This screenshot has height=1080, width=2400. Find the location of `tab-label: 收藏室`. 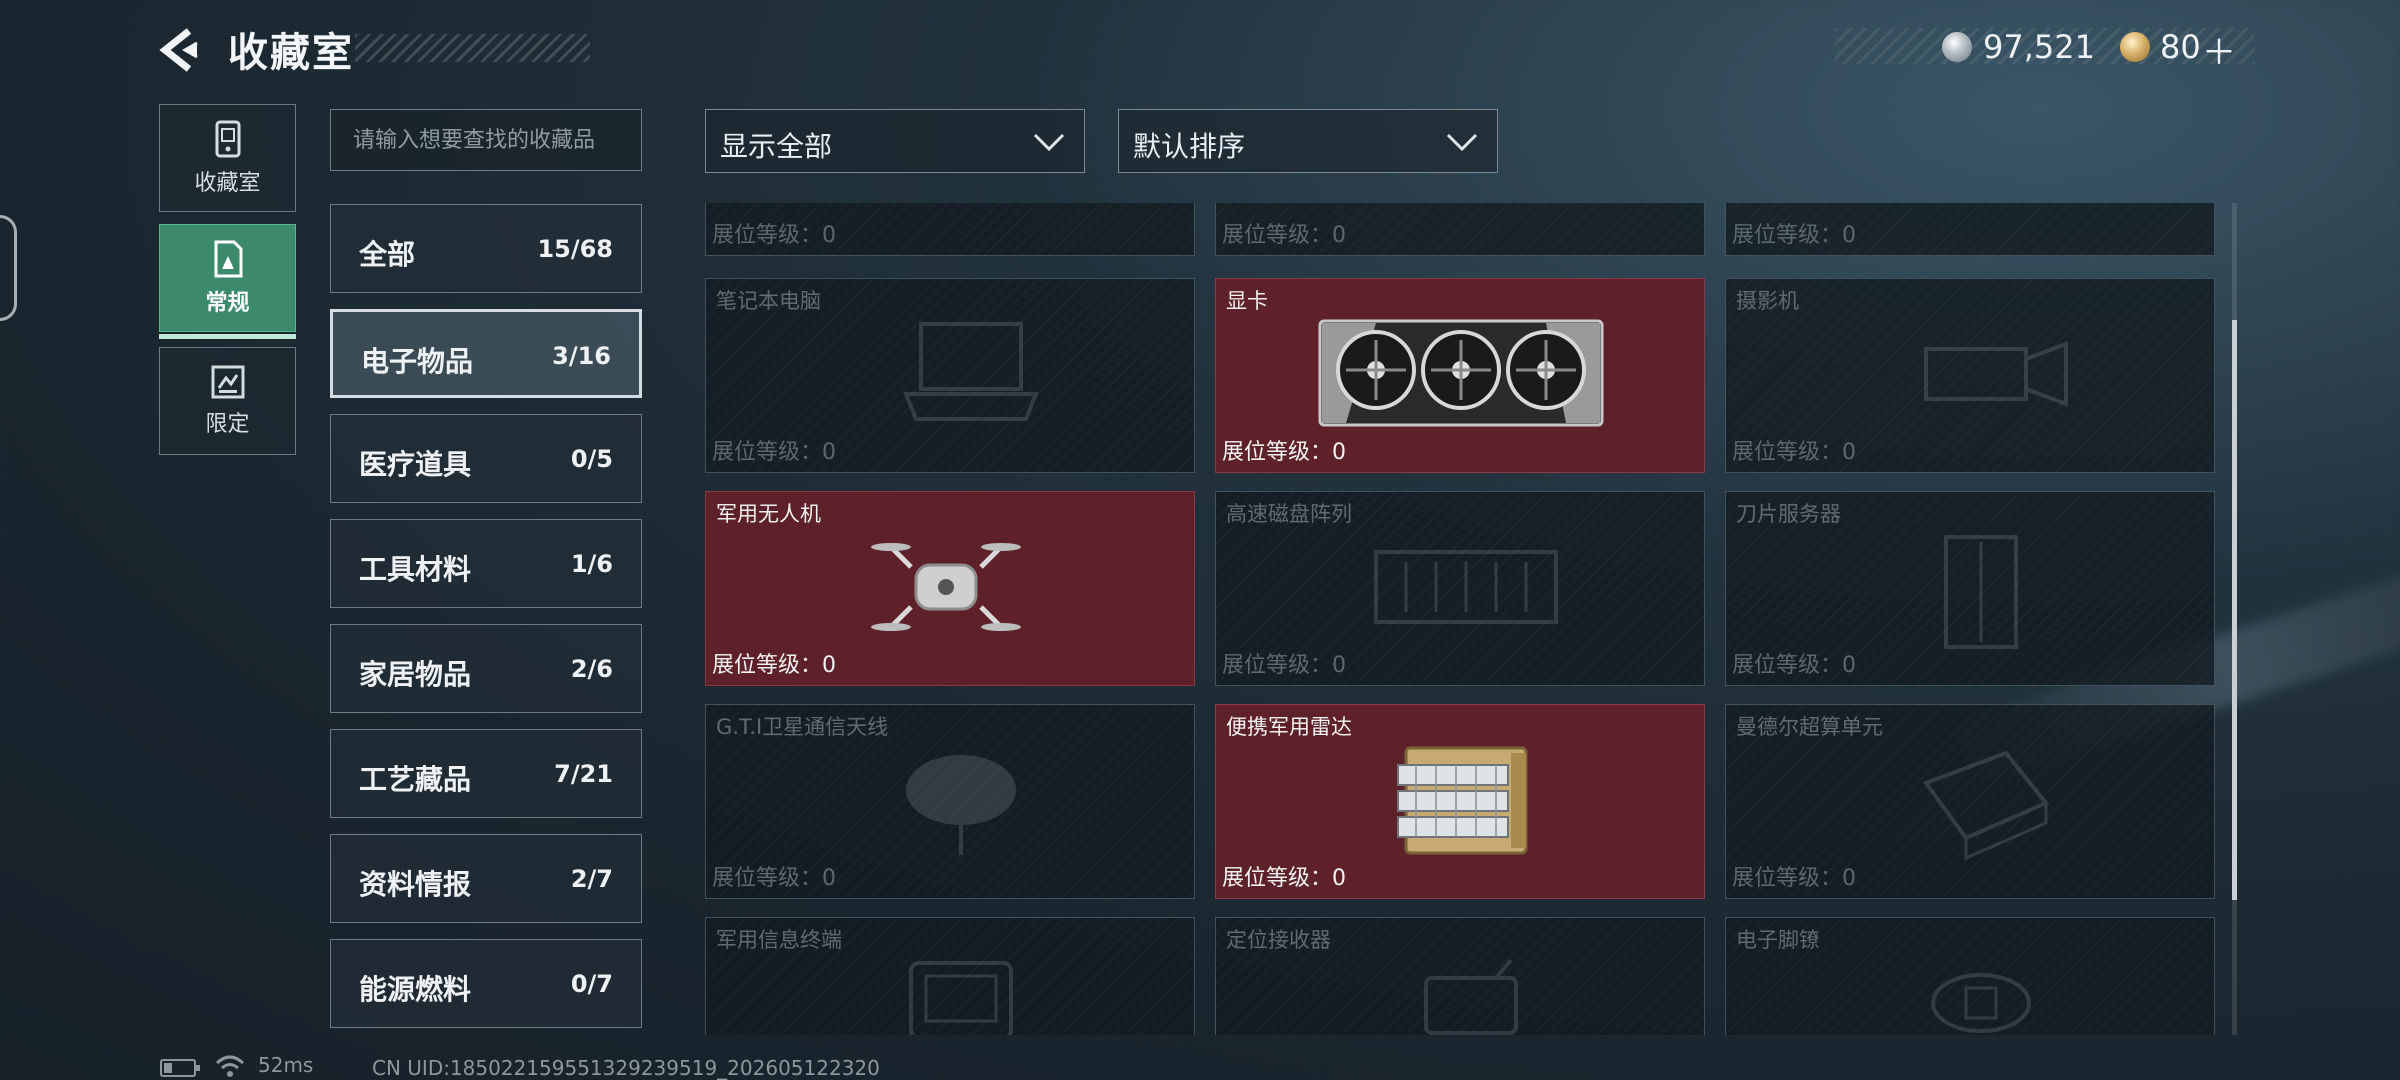

tab-label: 收藏室 is located at coordinates (227, 183).